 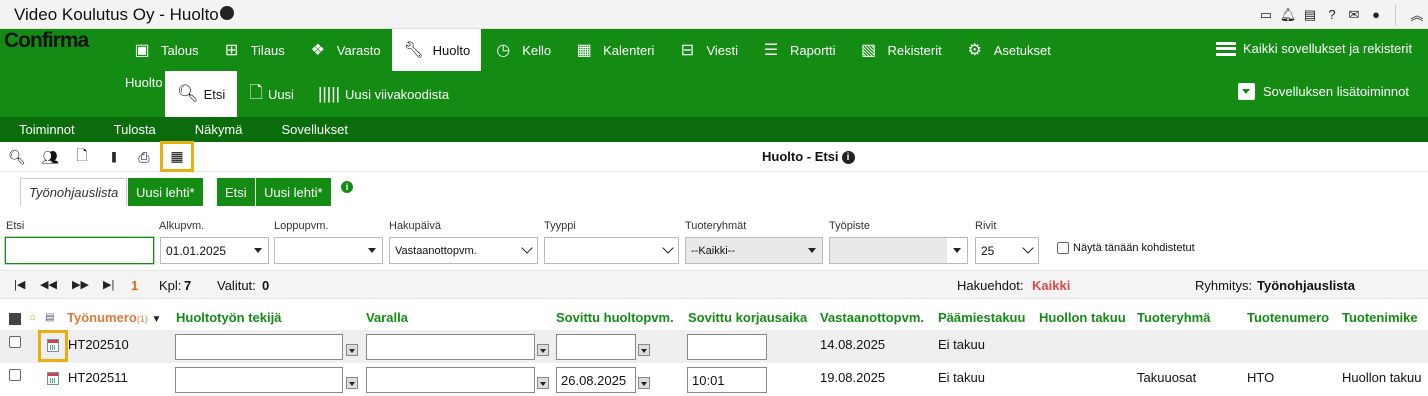 I want to click on document-icon: 🗋, so click(x=82, y=157).